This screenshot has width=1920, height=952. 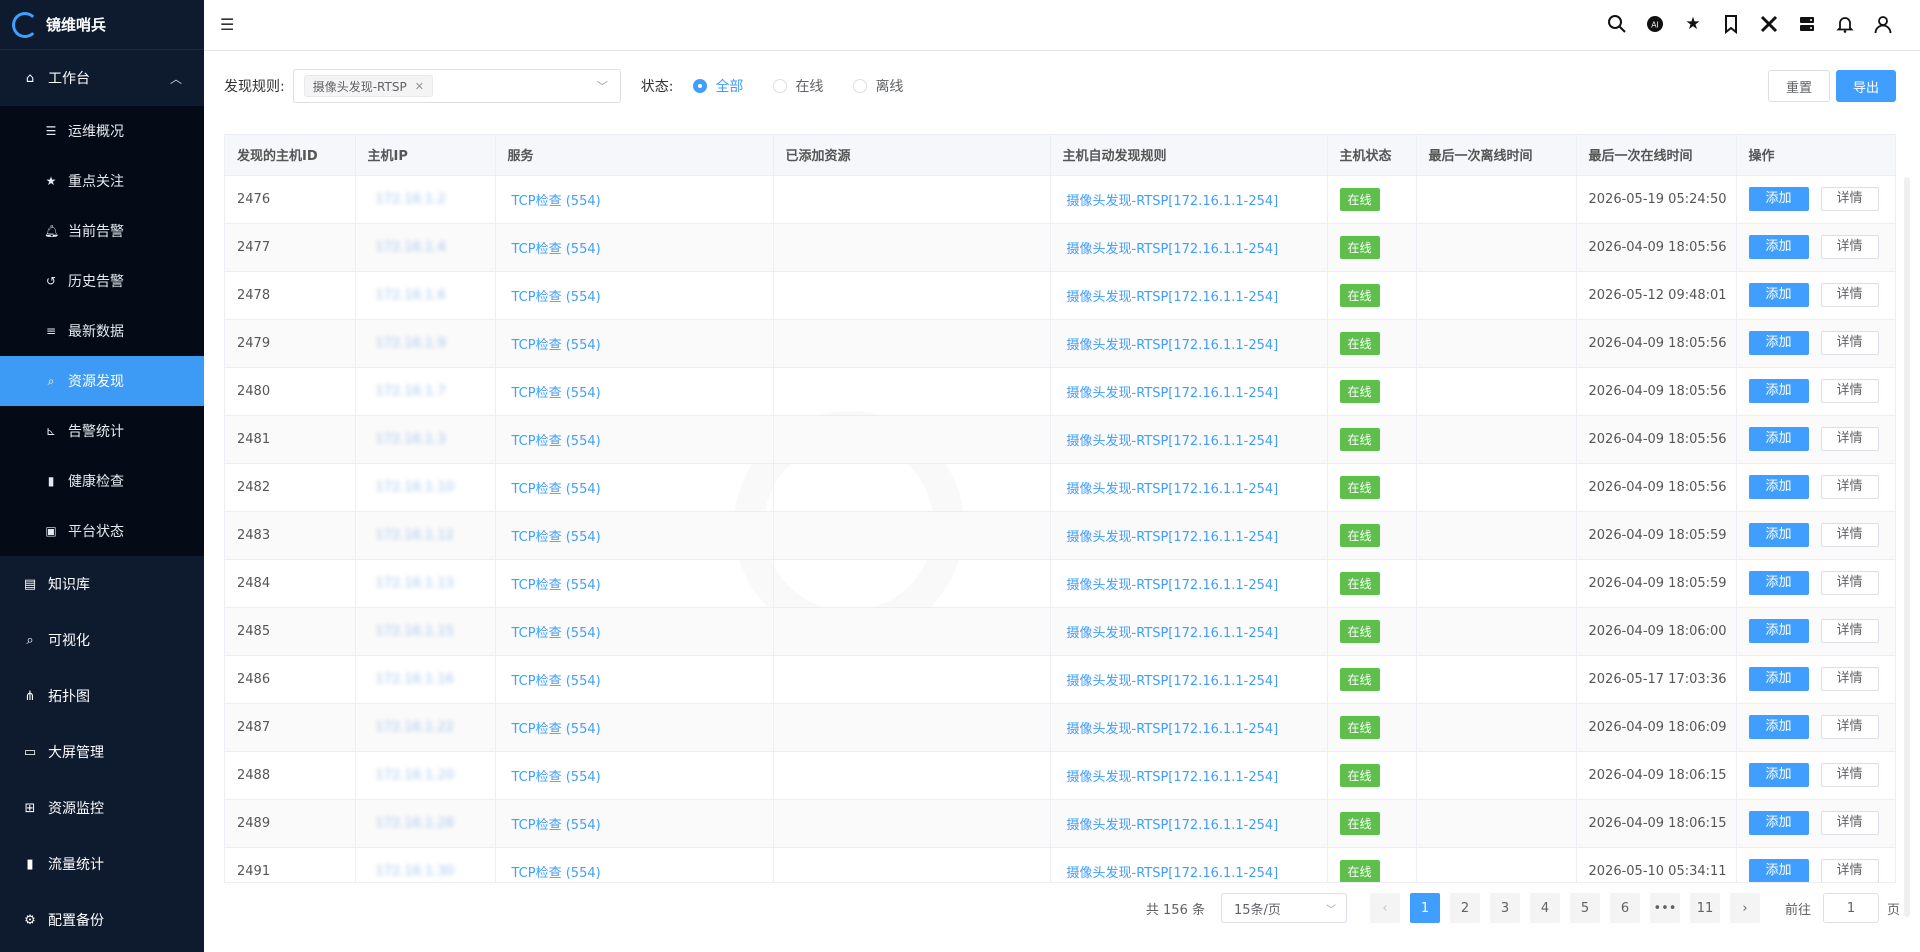 What do you see at coordinates (1807, 24) in the screenshot?
I see `server-icon` at bounding box center [1807, 24].